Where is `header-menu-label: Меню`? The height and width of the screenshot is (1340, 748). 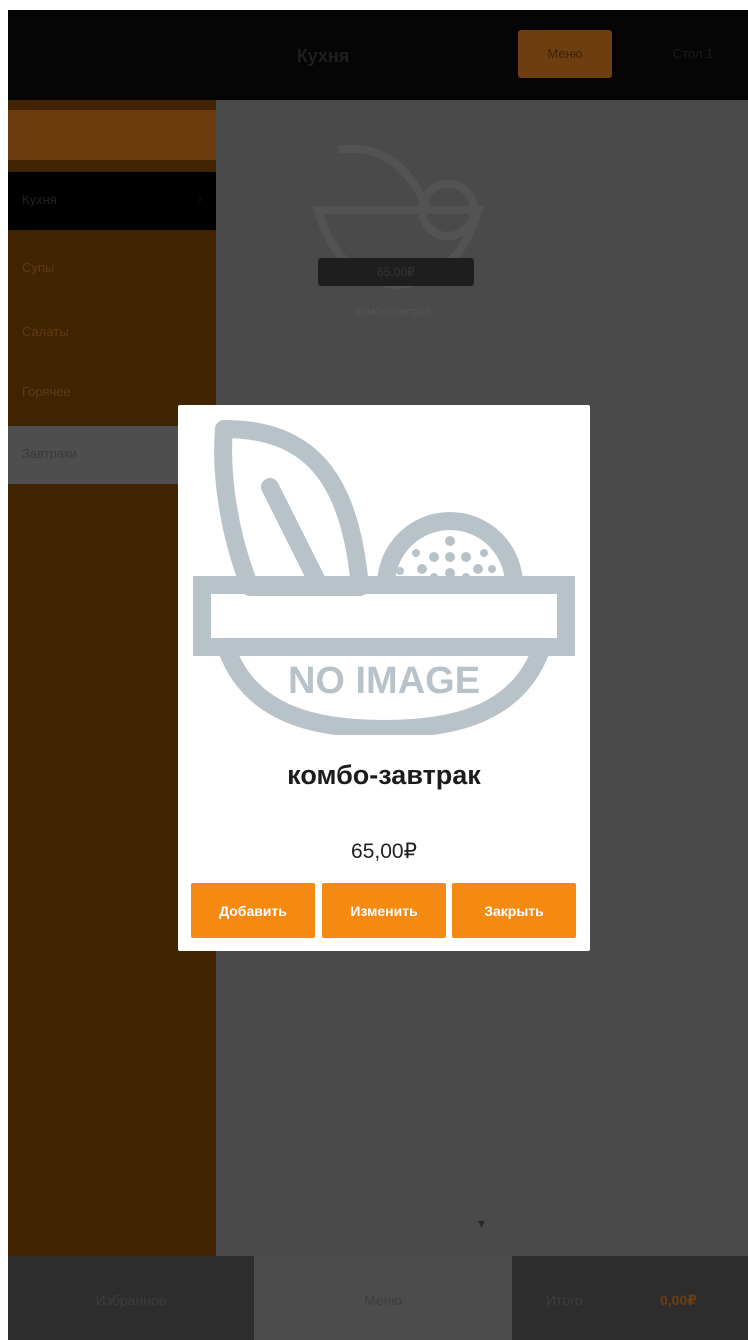 header-menu-label: Меню is located at coordinates (565, 53).